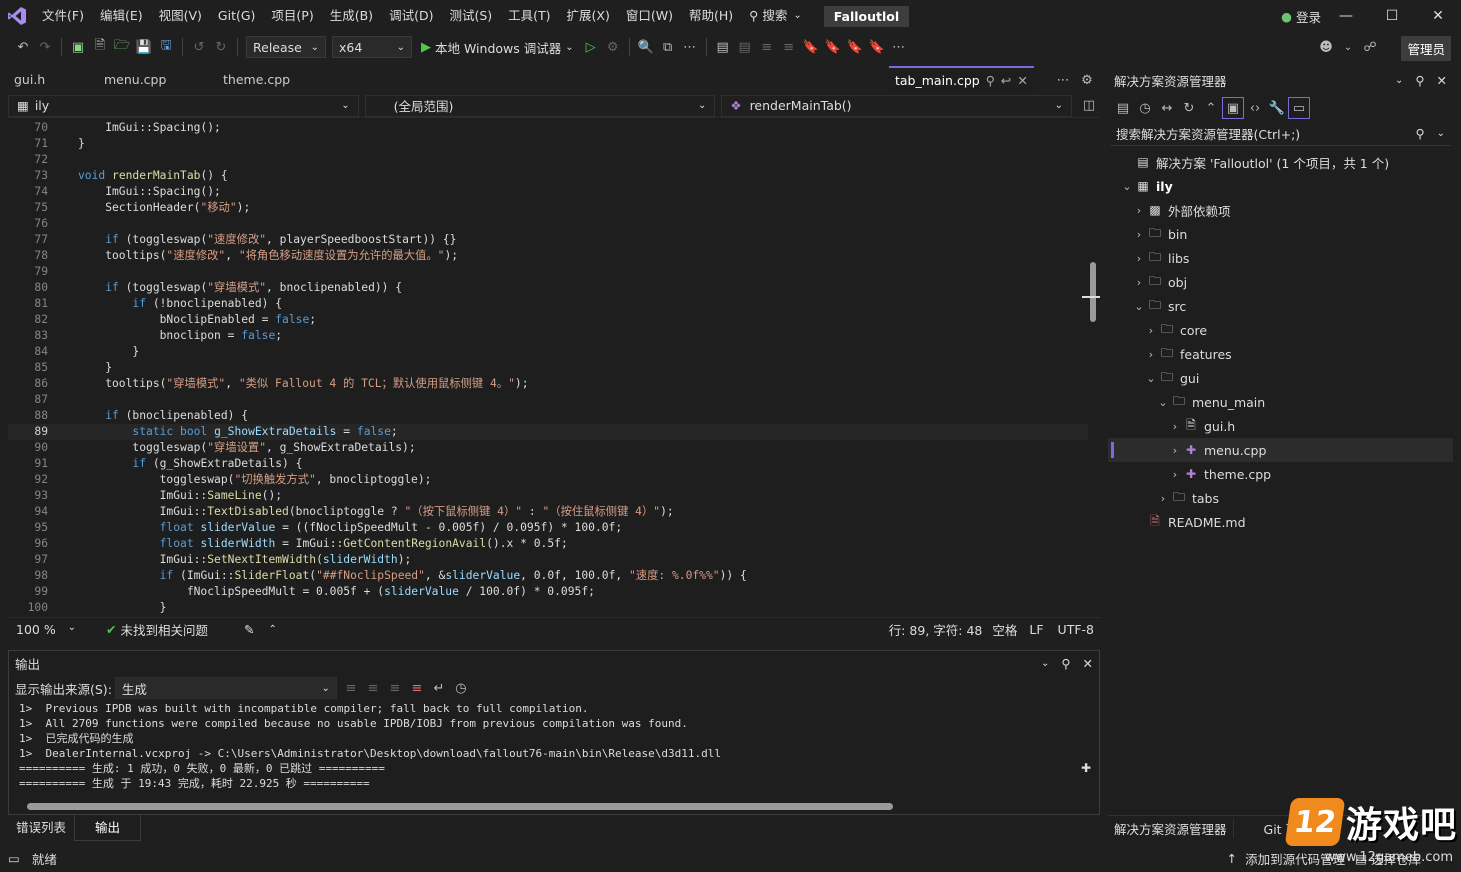 This screenshot has width=1461, height=872. I want to click on code-line: 100 }, so click(548, 607).